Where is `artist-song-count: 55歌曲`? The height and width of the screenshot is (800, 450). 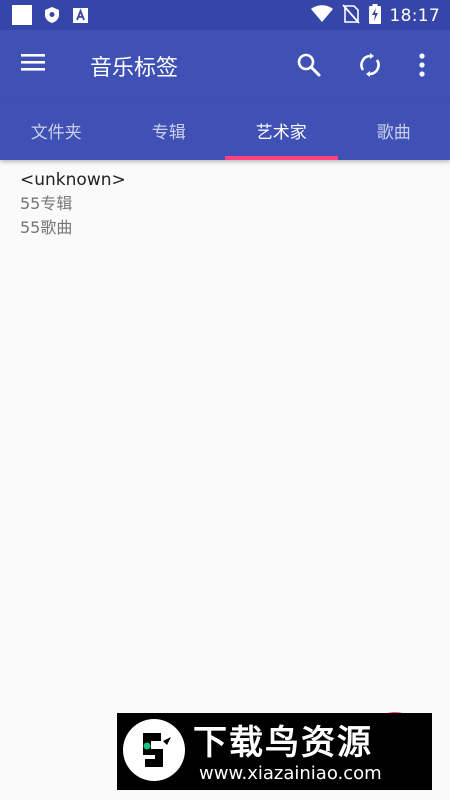
artist-song-count: 55歌曲 is located at coordinates (46, 227).